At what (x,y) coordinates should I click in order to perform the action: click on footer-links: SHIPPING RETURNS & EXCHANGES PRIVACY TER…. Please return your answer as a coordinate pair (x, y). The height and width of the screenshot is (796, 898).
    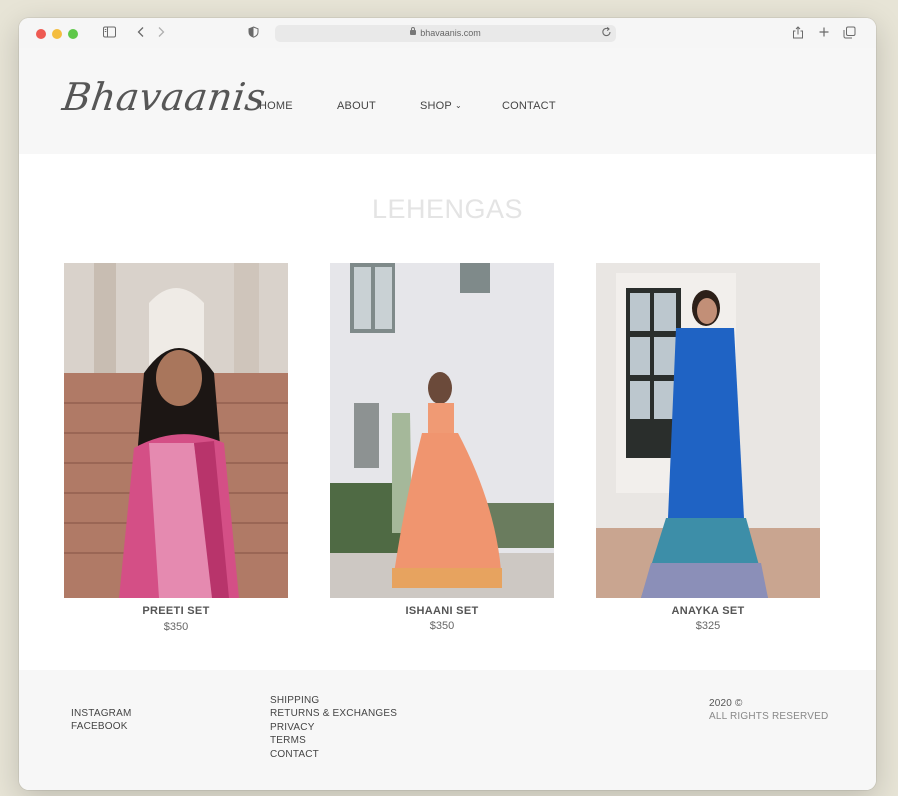
    Looking at the image, I should click on (333, 727).